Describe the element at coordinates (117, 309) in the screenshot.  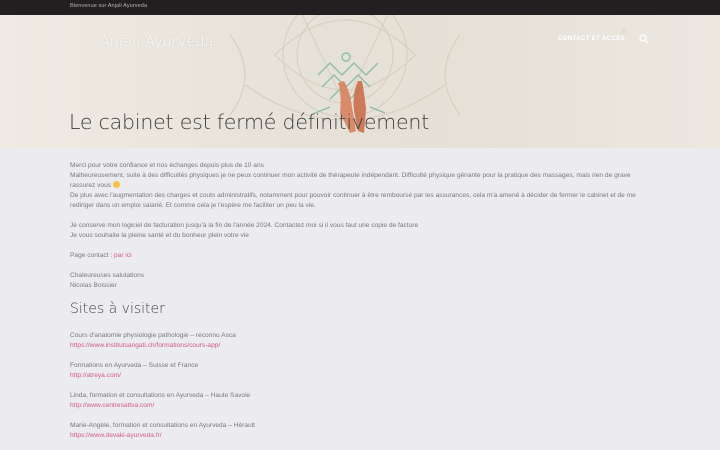
I see `sites-heading: Sites à visiter` at that location.